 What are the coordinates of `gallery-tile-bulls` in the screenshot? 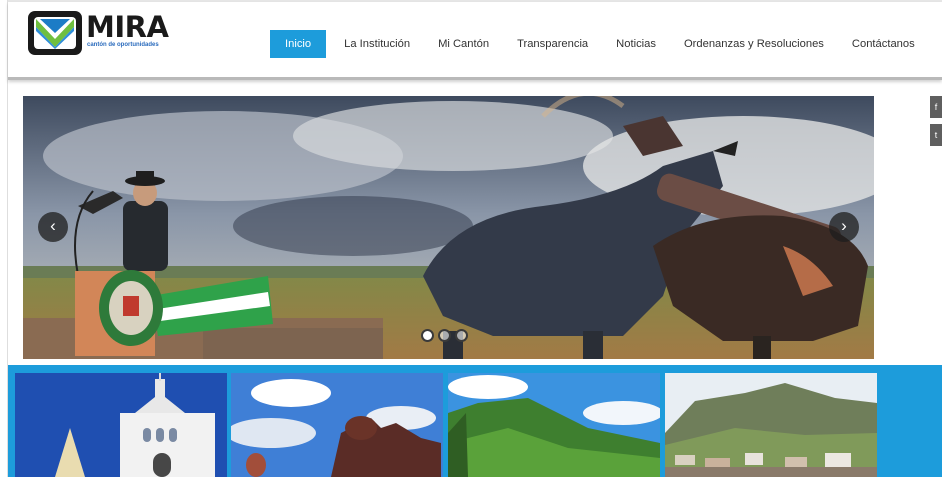 It's located at (337, 425).